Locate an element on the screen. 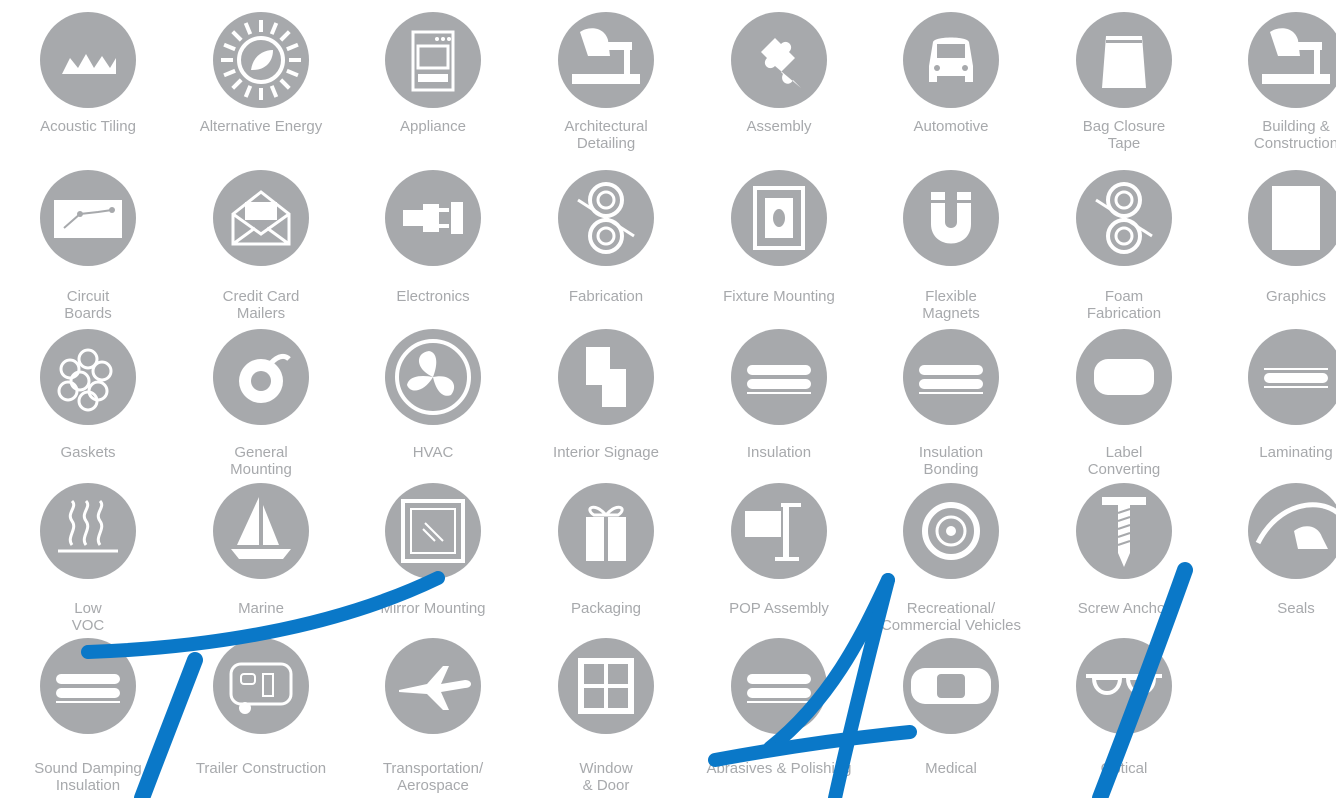 Image resolution: width=1336 pixels, height=798 pixels. airplane-icon is located at coordinates (433, 686).